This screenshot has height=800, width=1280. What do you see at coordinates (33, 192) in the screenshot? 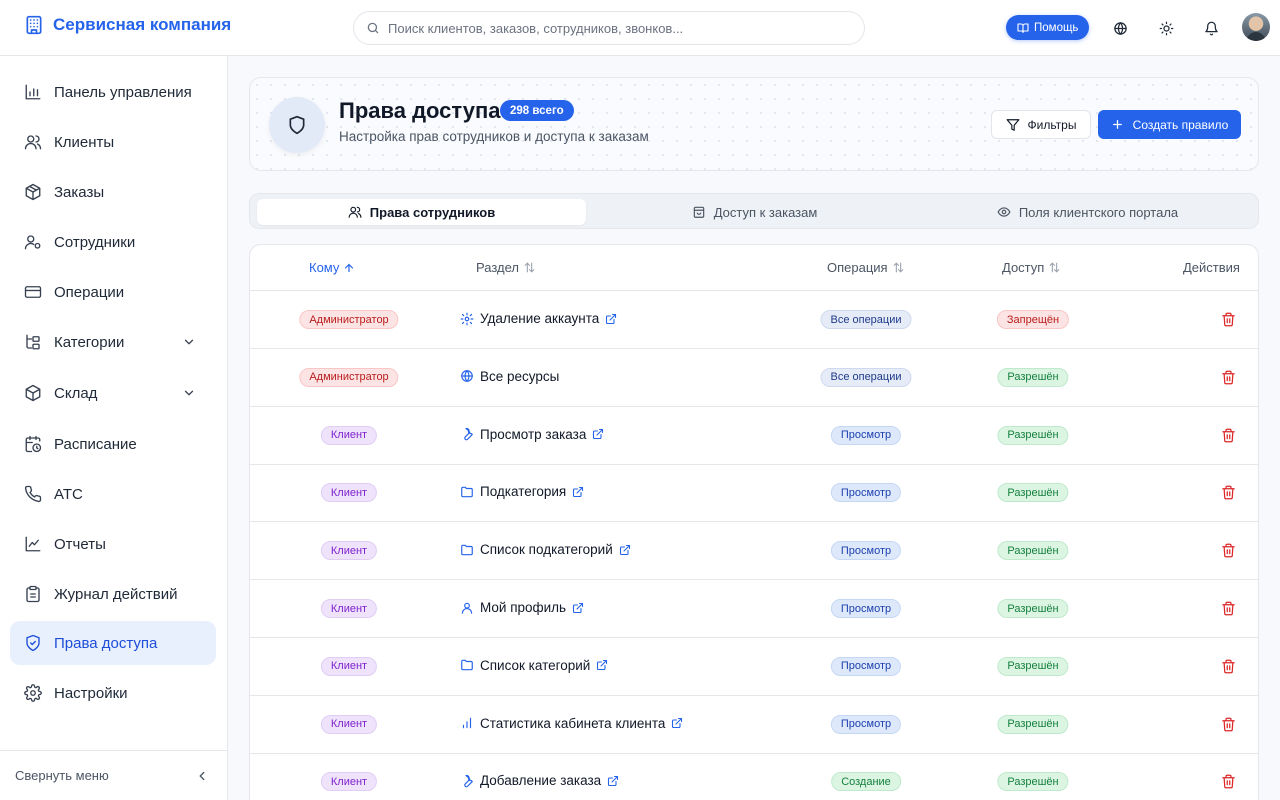
I see `package-icon` at bounding box center [33, 192].